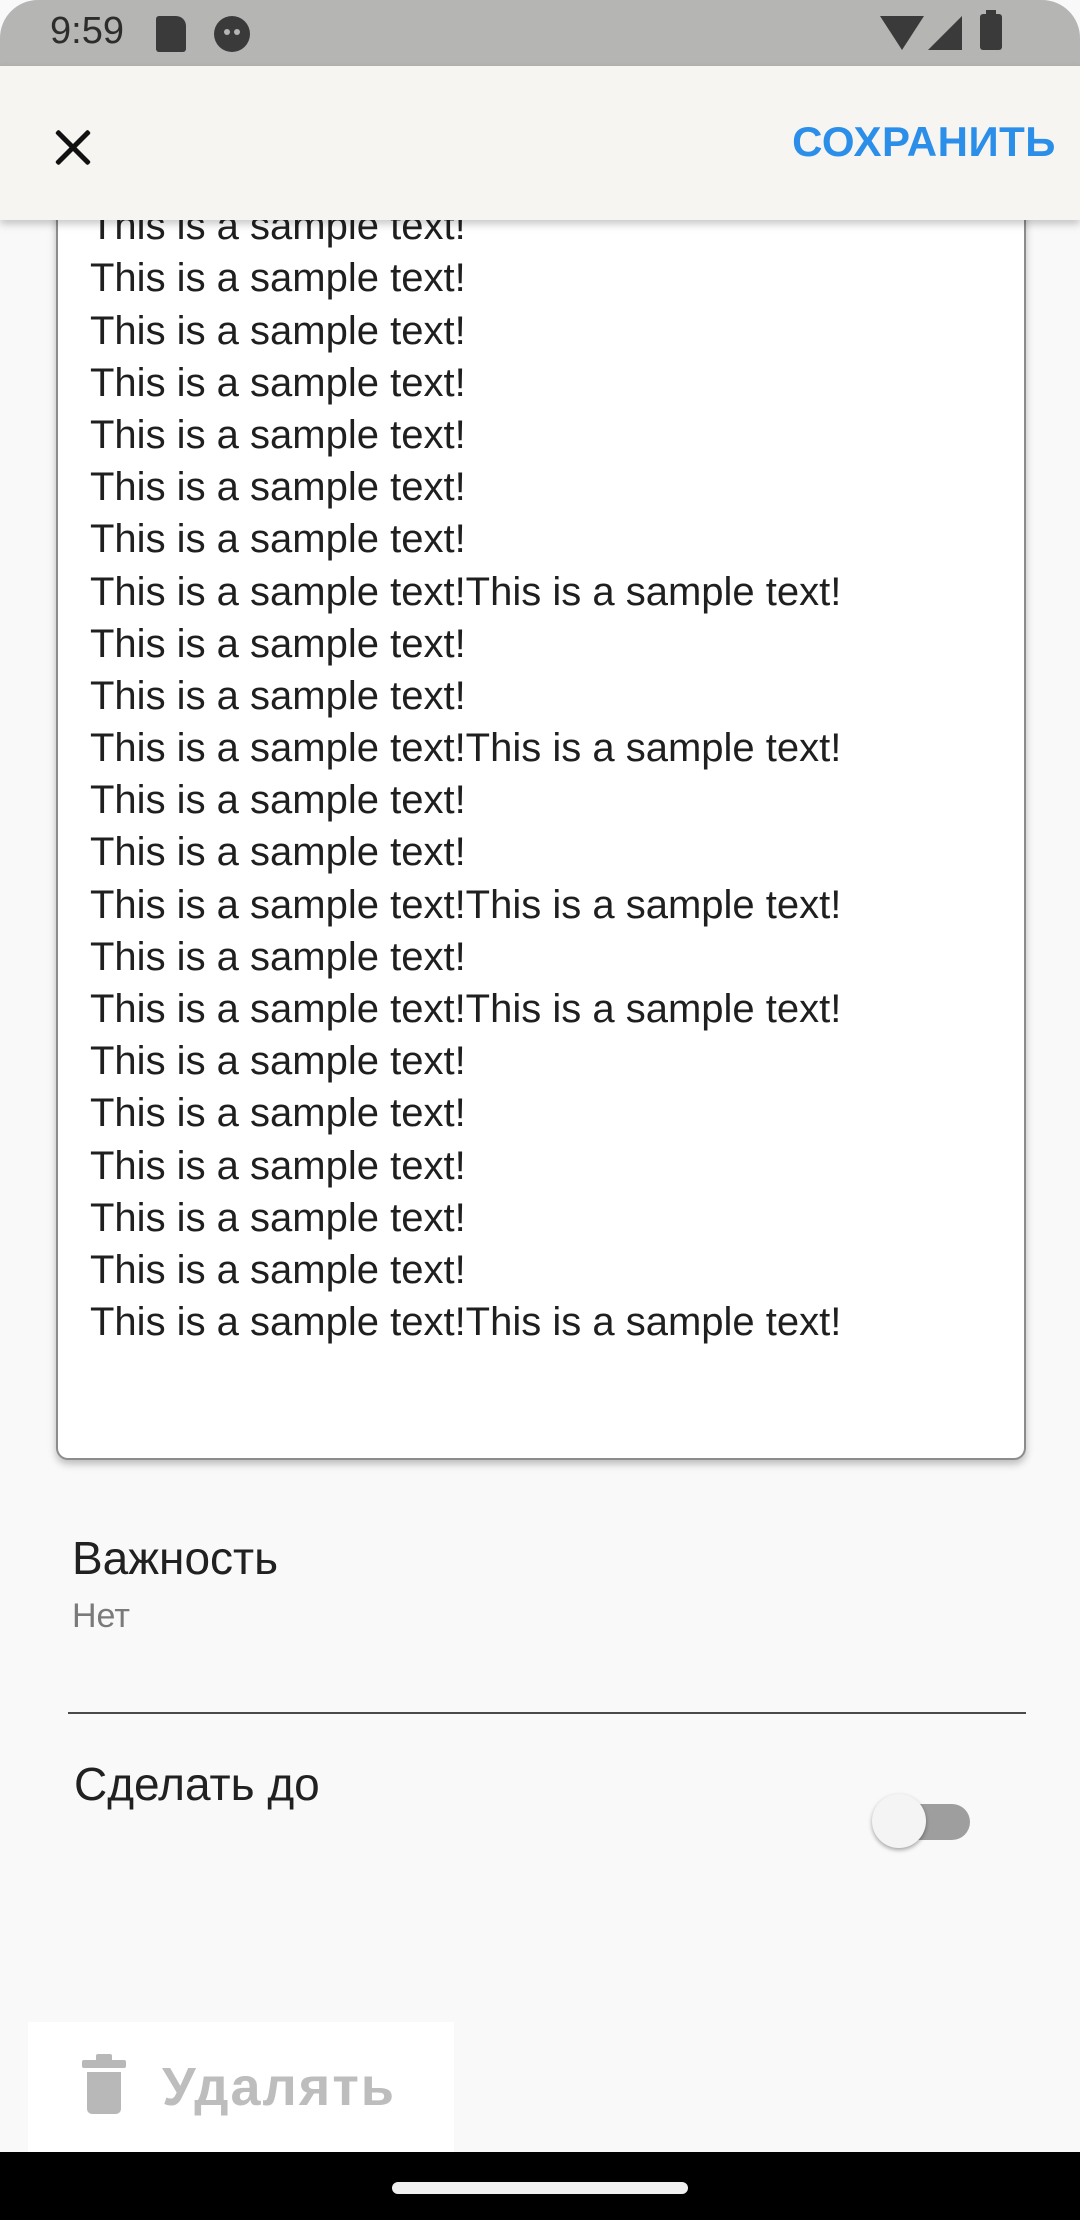  Describe the element at coordinates (87, 31) in the screenshot. I see `status-time: 9:59` at that location.